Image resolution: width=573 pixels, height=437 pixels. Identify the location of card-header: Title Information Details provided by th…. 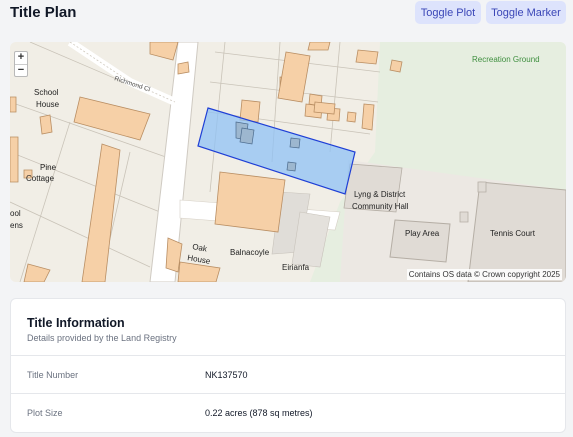
(288, 327).